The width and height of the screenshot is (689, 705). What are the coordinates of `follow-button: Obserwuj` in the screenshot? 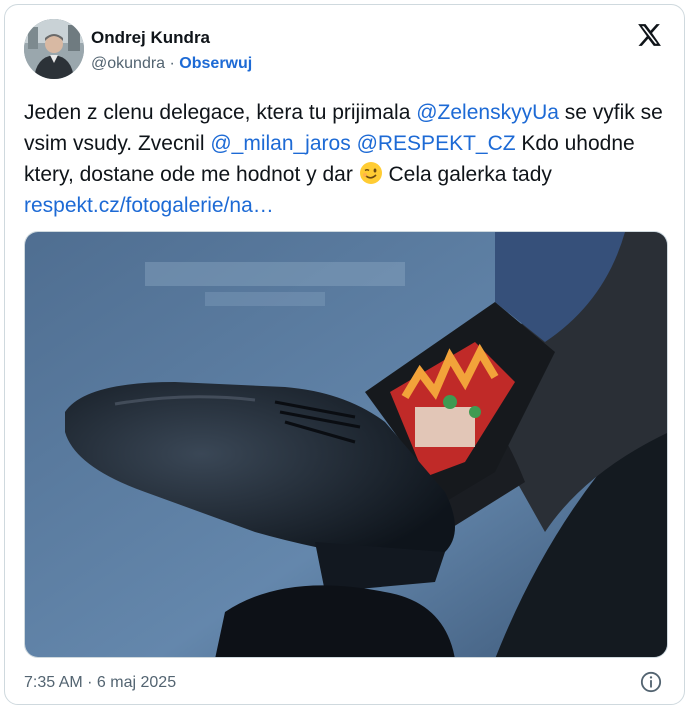 It's located at (215, 63).